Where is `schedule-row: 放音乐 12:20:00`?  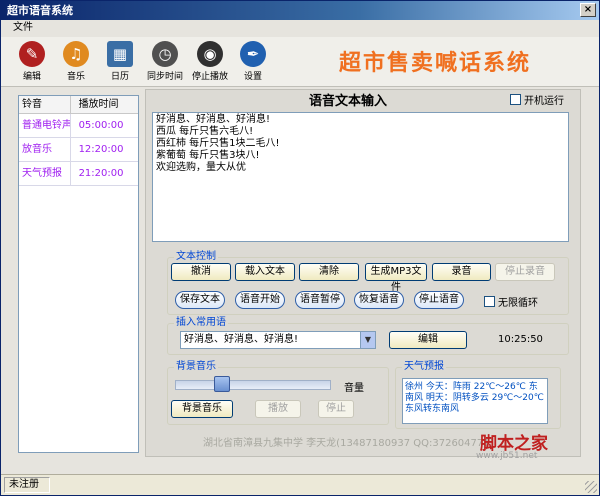
schedule-row: 放音乐 12:20:00 is located at coordinates (78, 150).